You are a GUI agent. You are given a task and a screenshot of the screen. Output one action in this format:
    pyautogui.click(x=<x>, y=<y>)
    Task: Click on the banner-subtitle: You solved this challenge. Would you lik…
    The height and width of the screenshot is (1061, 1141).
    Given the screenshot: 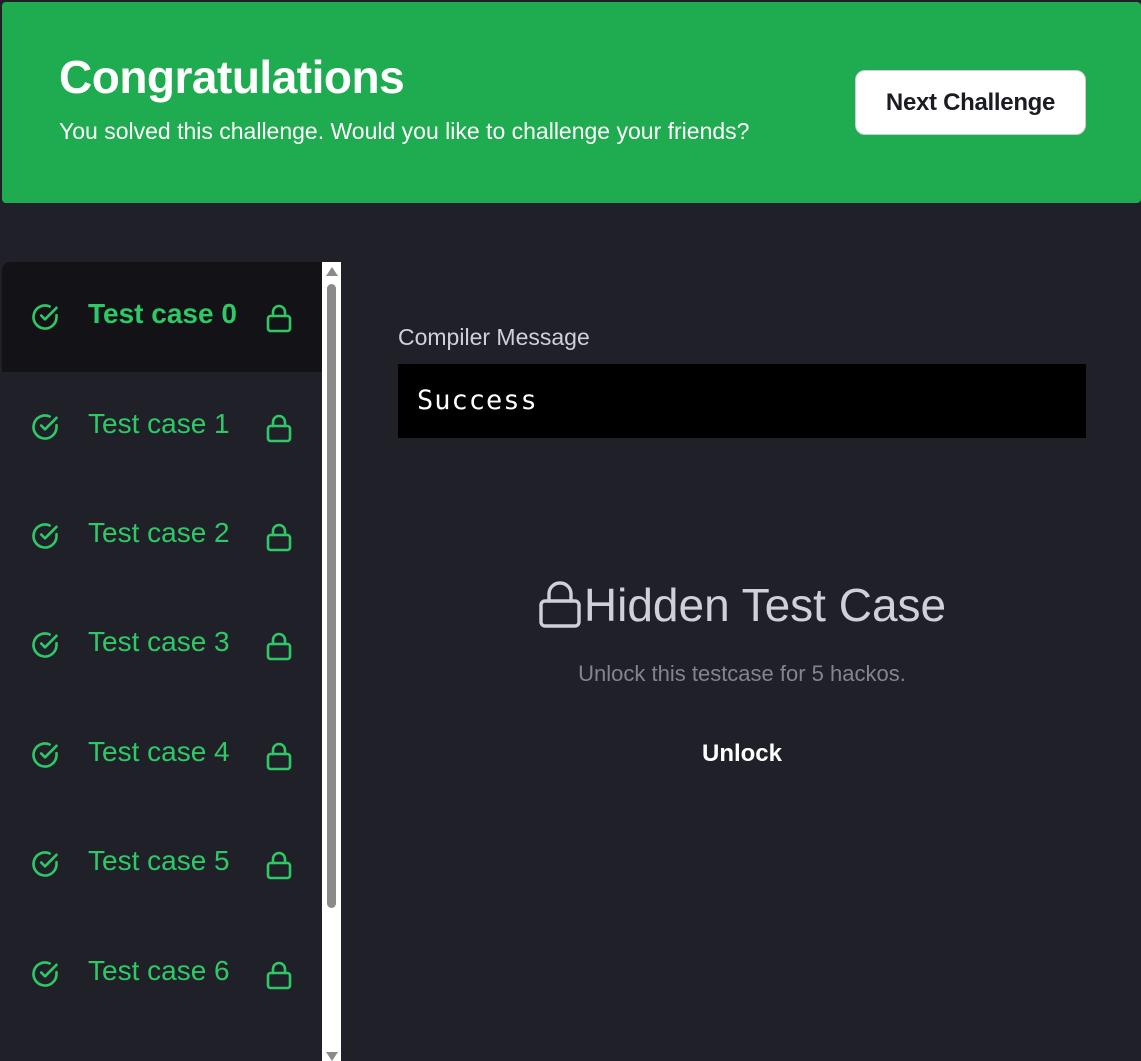 What is the action you would take?
    pyautogui.click(x=404, y=131)
    